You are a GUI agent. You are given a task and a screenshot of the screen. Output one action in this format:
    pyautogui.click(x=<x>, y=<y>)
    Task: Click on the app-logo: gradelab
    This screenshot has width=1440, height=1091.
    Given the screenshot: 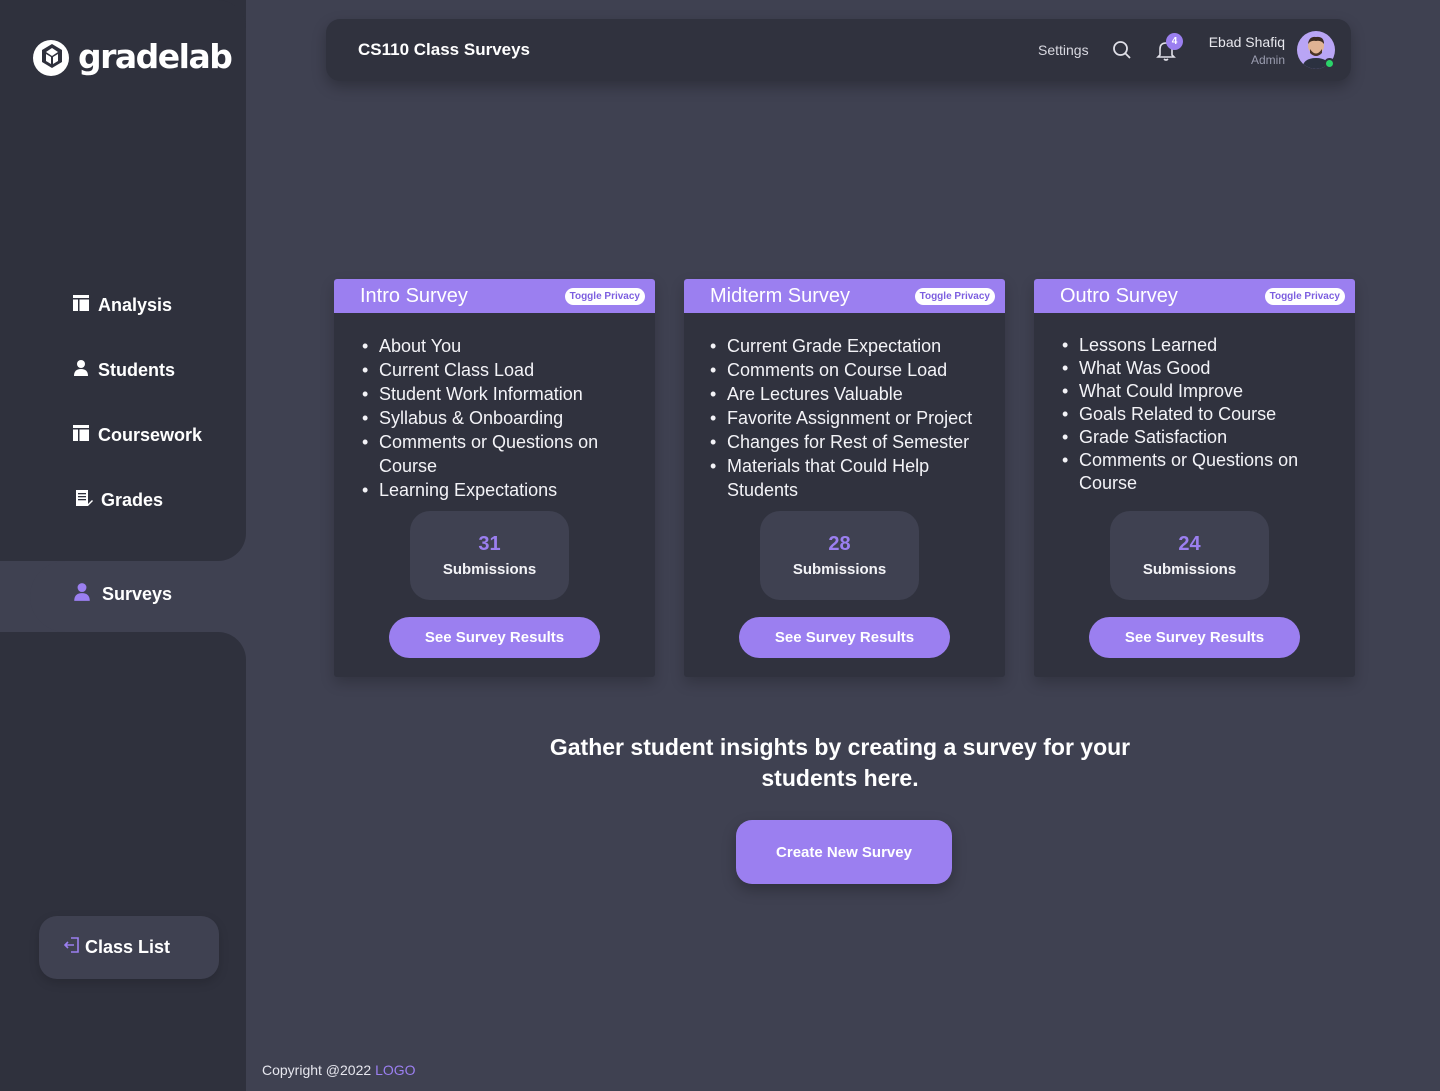 What is the action you would take?
    pyautogui.click(x=132, y=56)
    